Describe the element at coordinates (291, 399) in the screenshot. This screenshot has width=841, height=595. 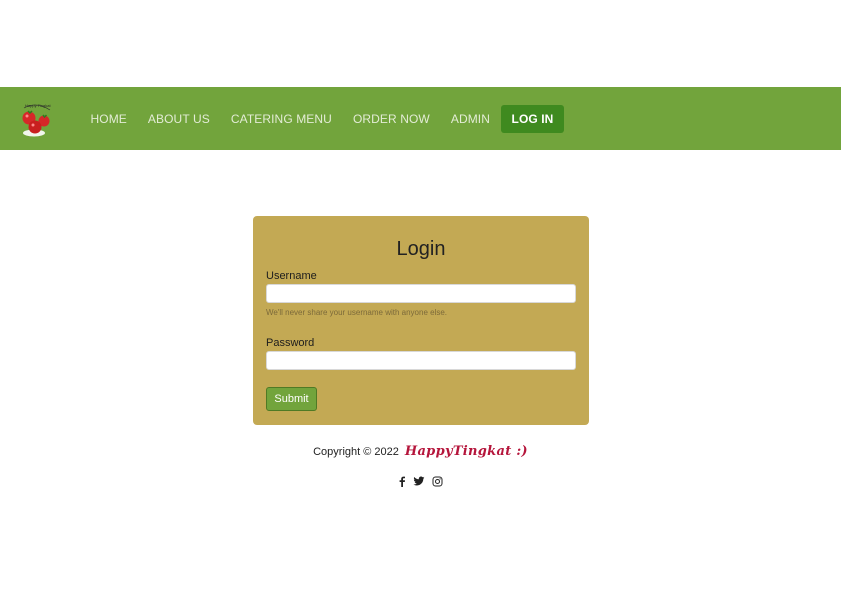
I see `submit-button: Submit` at that location.